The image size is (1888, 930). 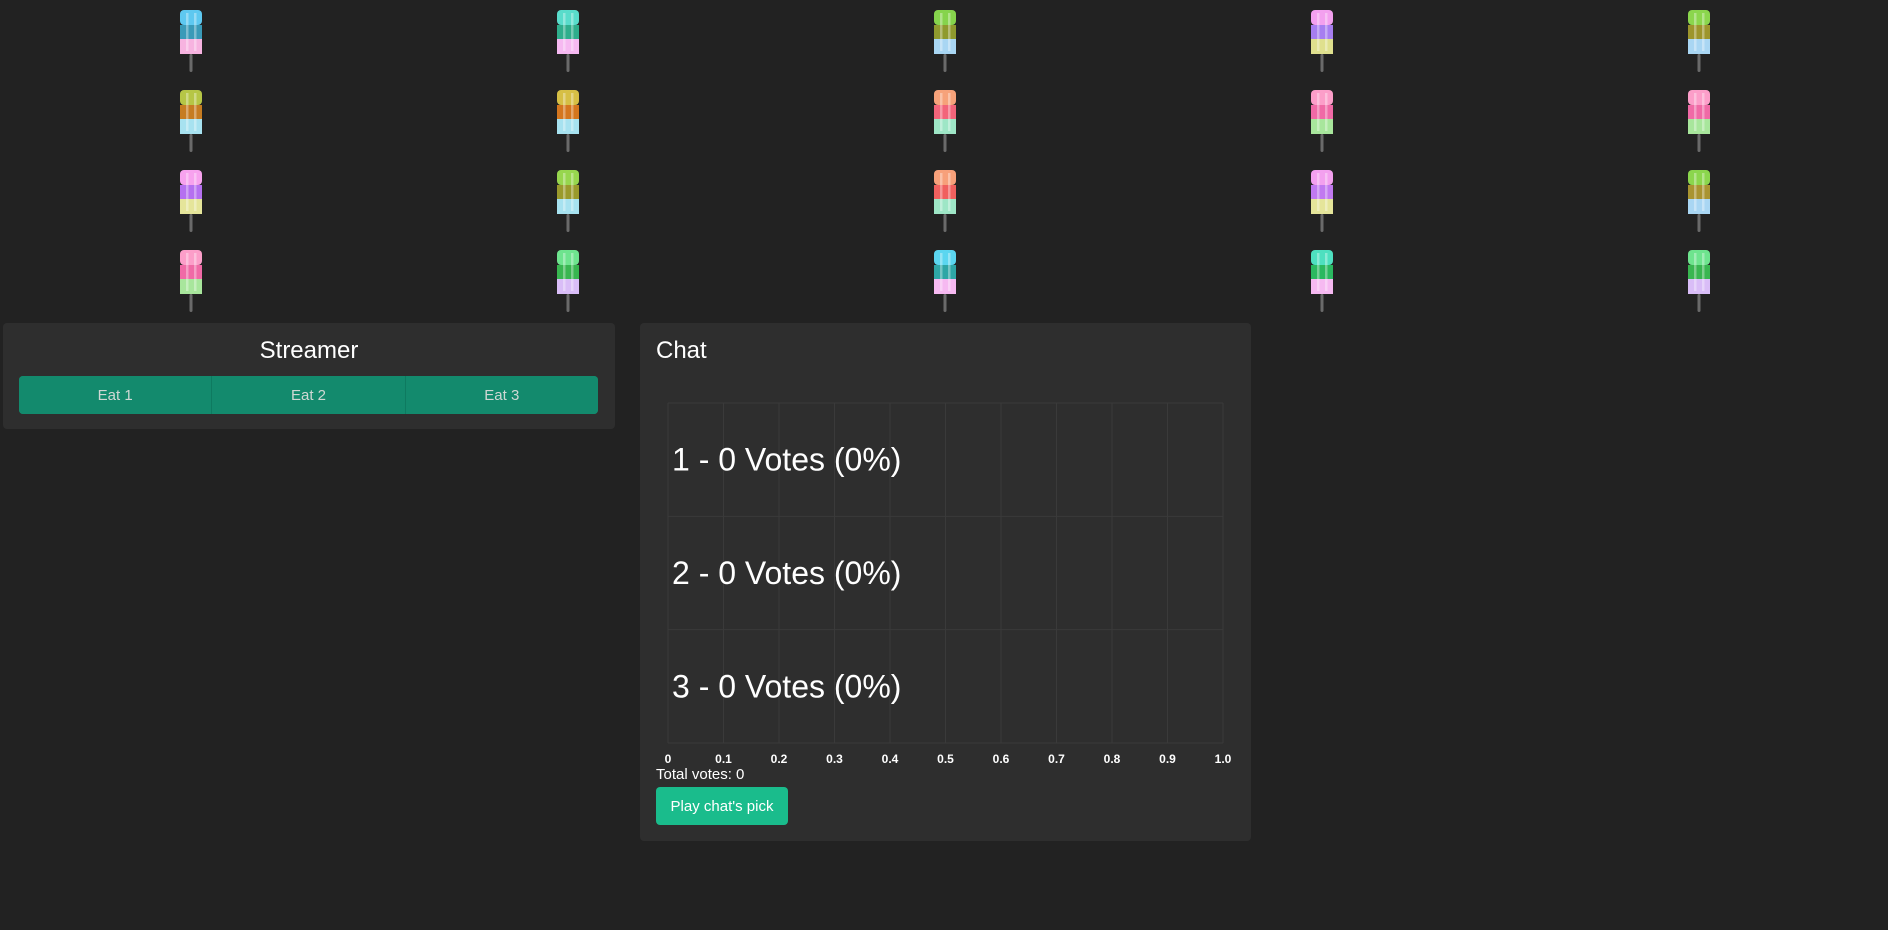 What do you see at coordinates (501, 395) in the screenshot?
I see `eat-3-button: Eat 3` at bounding box center [501, 395].